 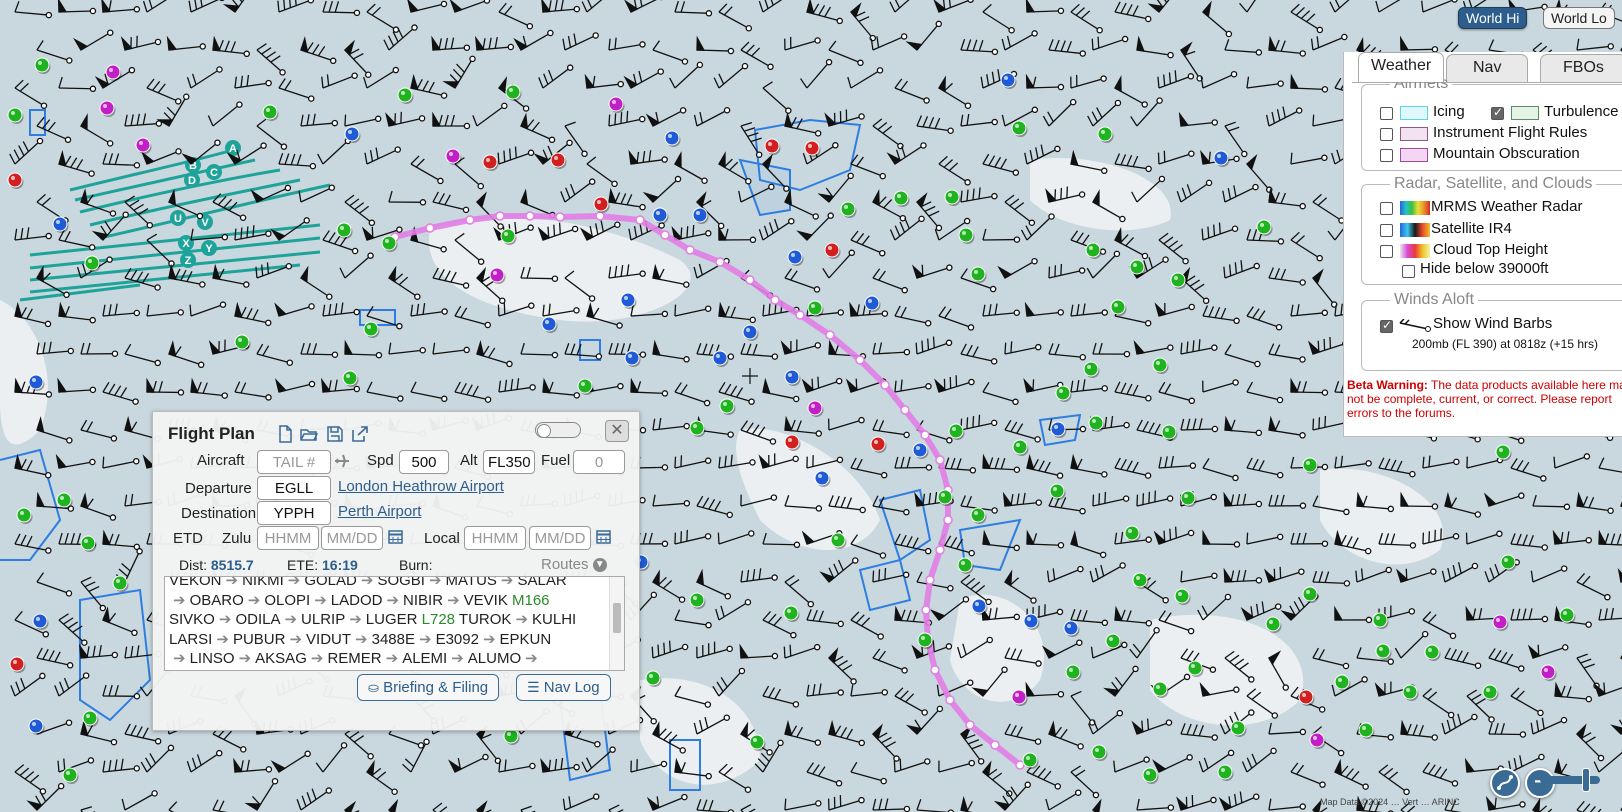 What do you see at coordinates (574, 564) in the screenshot?
I see `routes-dropdown: Routes ▼` at bounding box center [574, 564].